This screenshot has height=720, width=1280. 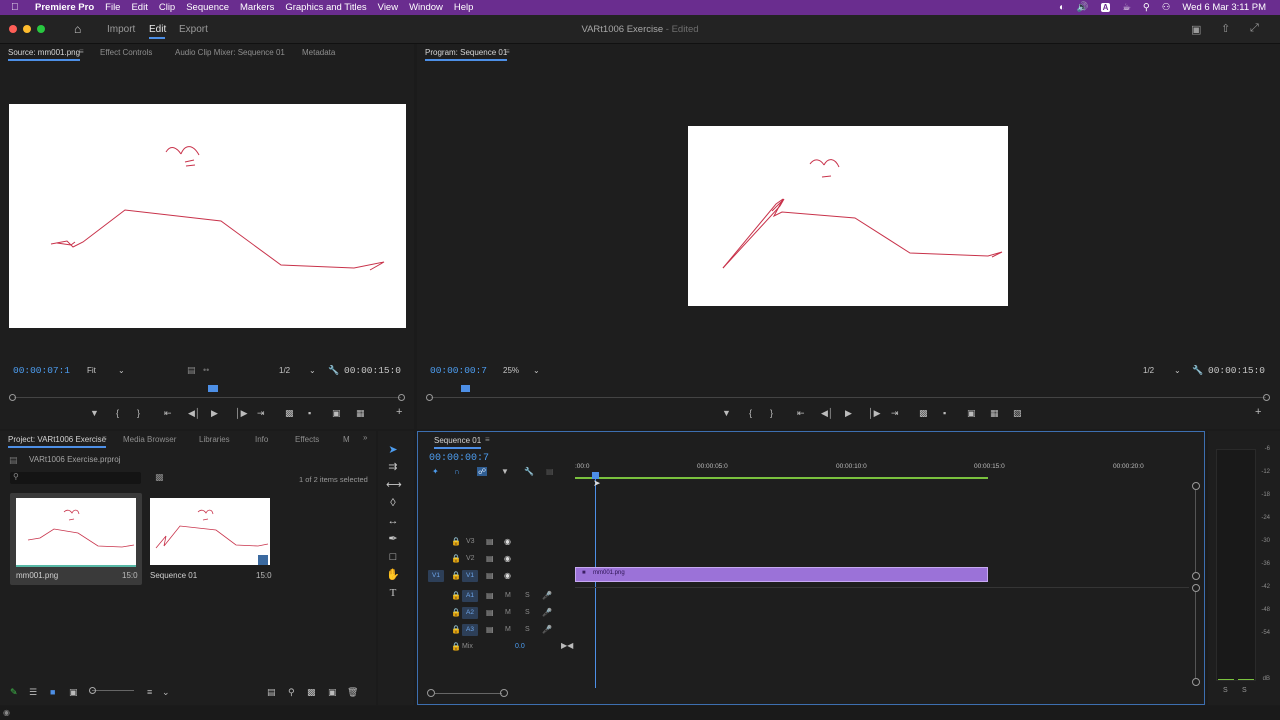 I want to click on app-menu: Premiere Pro, so click(x=64, y=7).